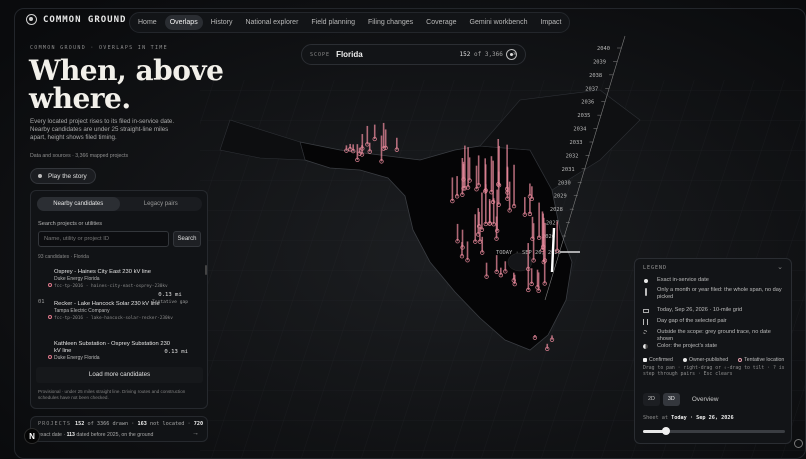 The width and height of the screenshot is (806, 459). What do you see at coordinates (705, 360) in the screenshot?
I see `state-owner-published: Owner-published` at bounding box center [705, 360].